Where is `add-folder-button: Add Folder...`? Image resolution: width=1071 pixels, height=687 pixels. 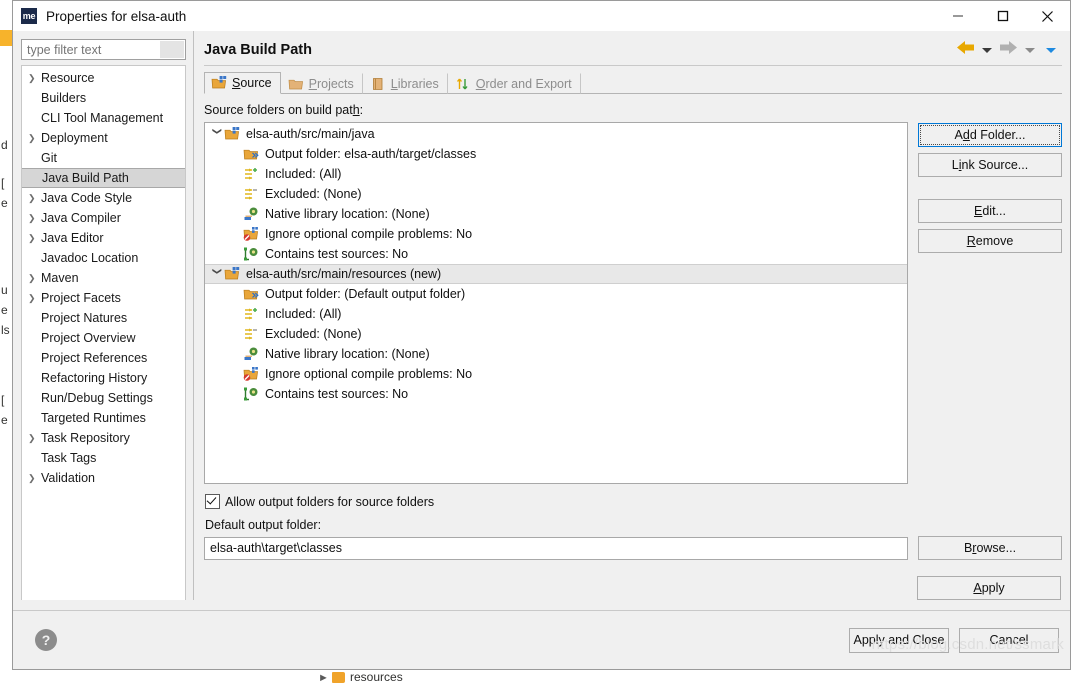
add-folder-button: Add Folder... is located at coordinates (990, 135).